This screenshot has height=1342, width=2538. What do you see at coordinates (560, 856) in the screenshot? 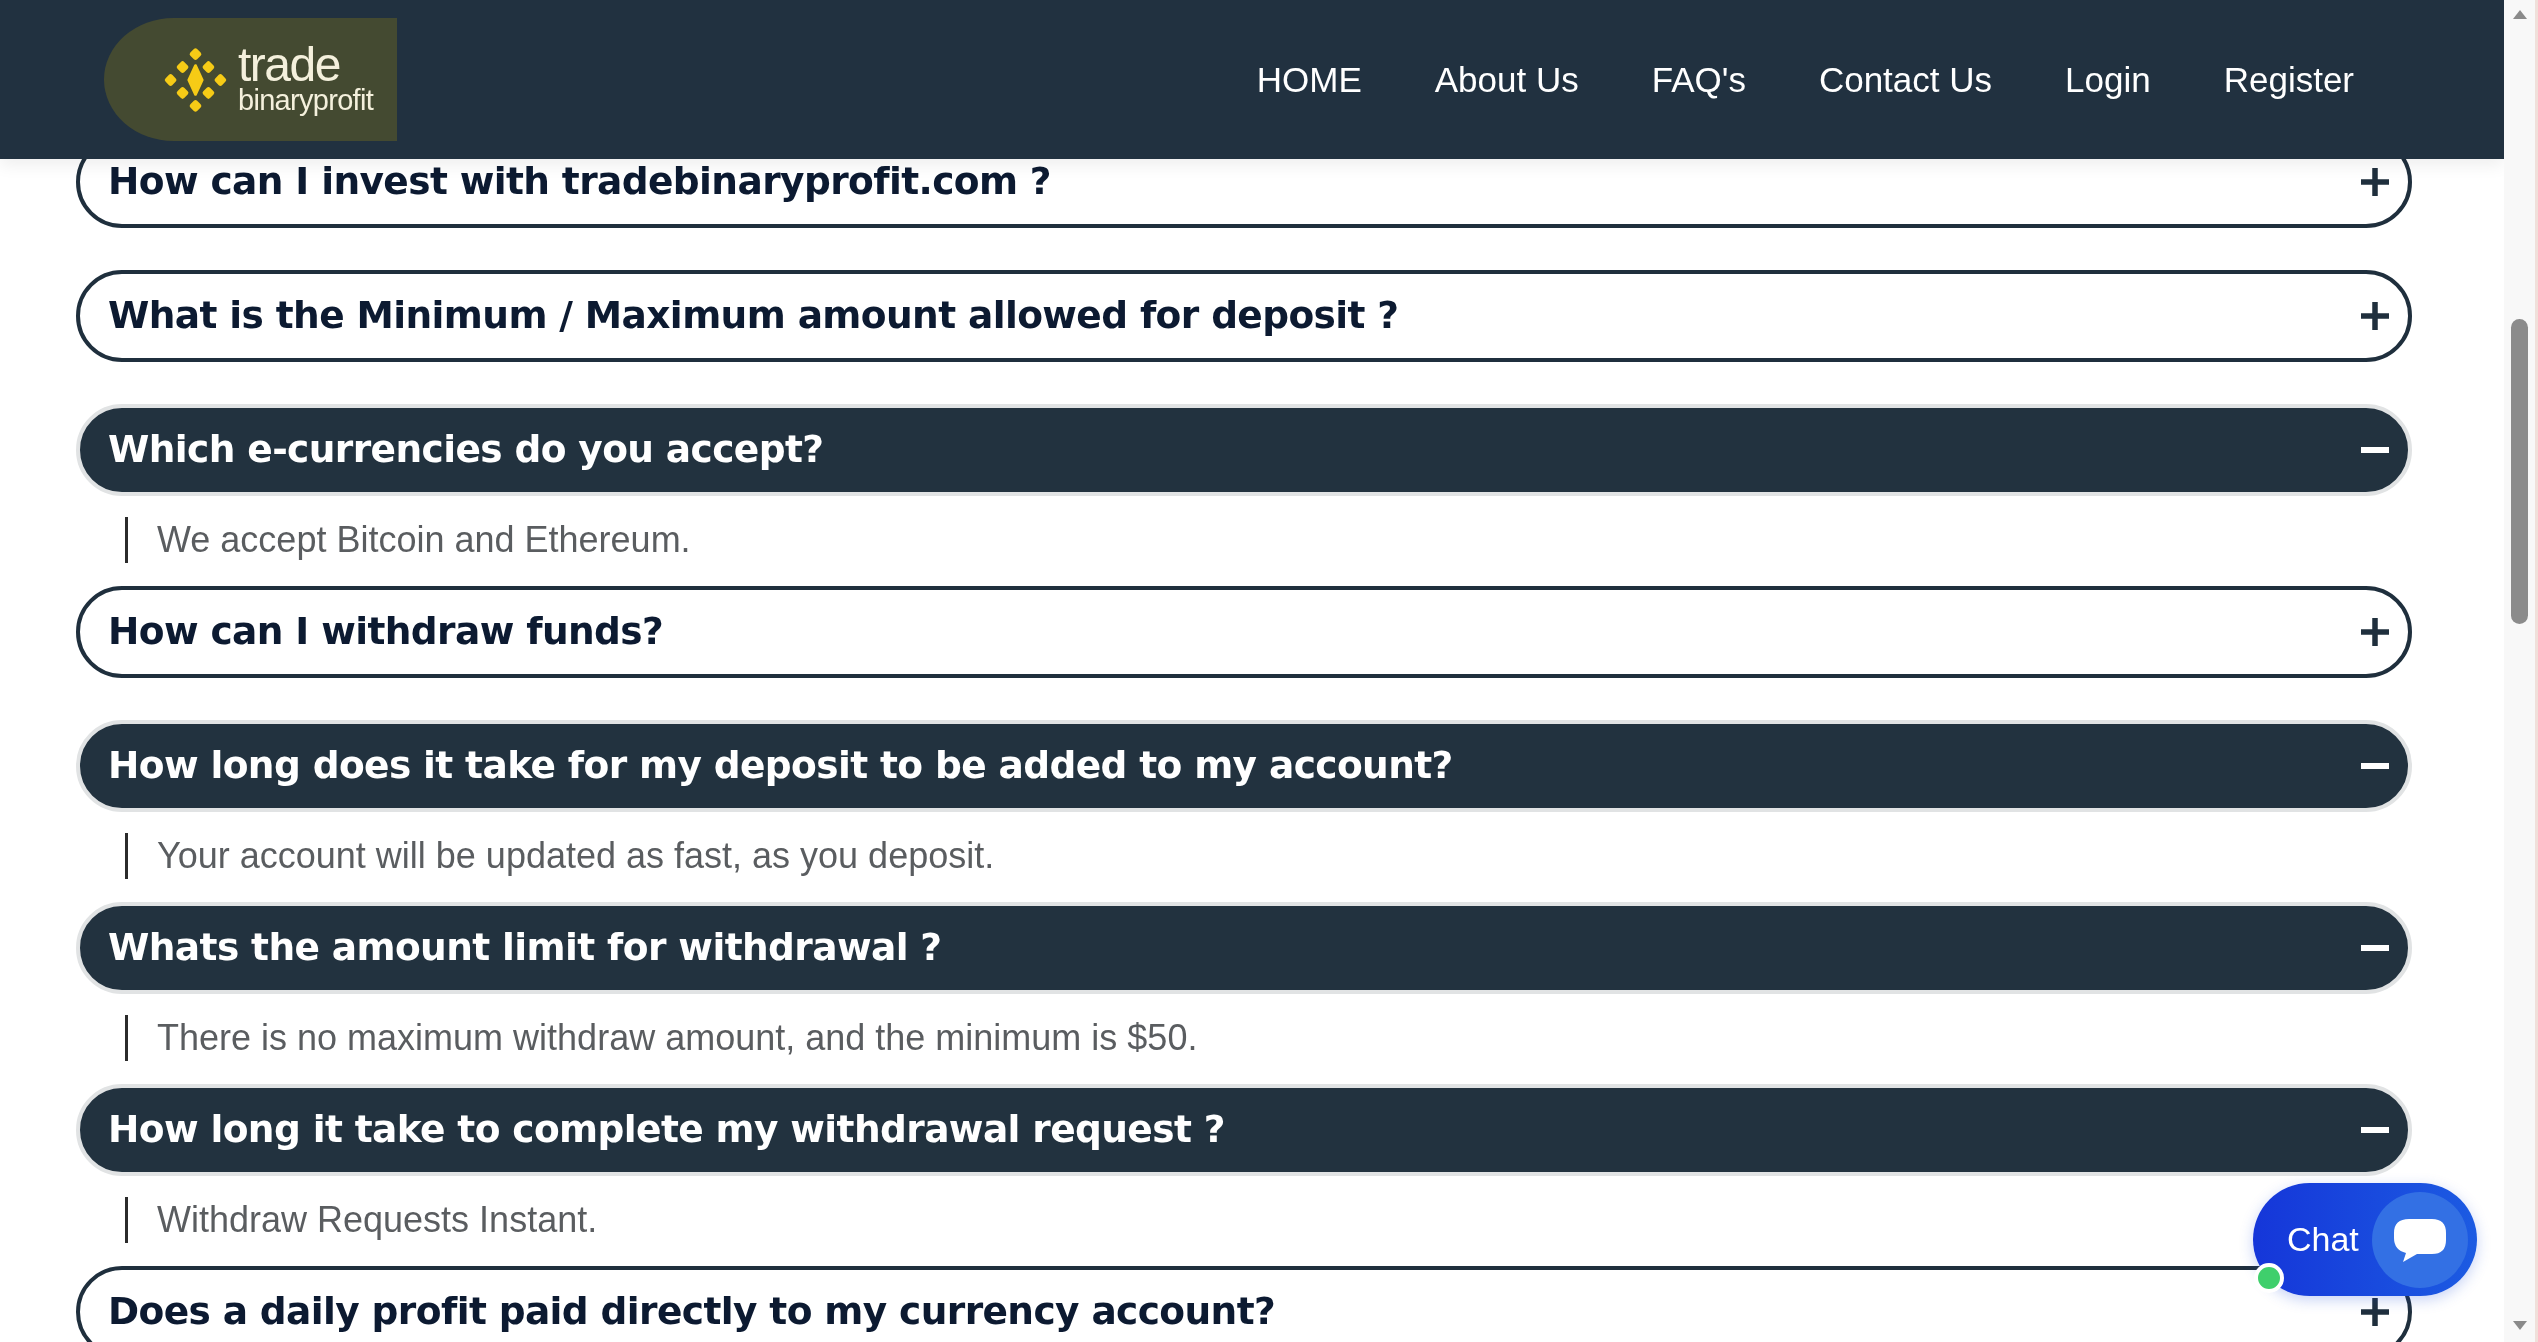
I see `faq-answer: Your account will be updated as fast, as you deposit.` at bounding box center [560, 856].